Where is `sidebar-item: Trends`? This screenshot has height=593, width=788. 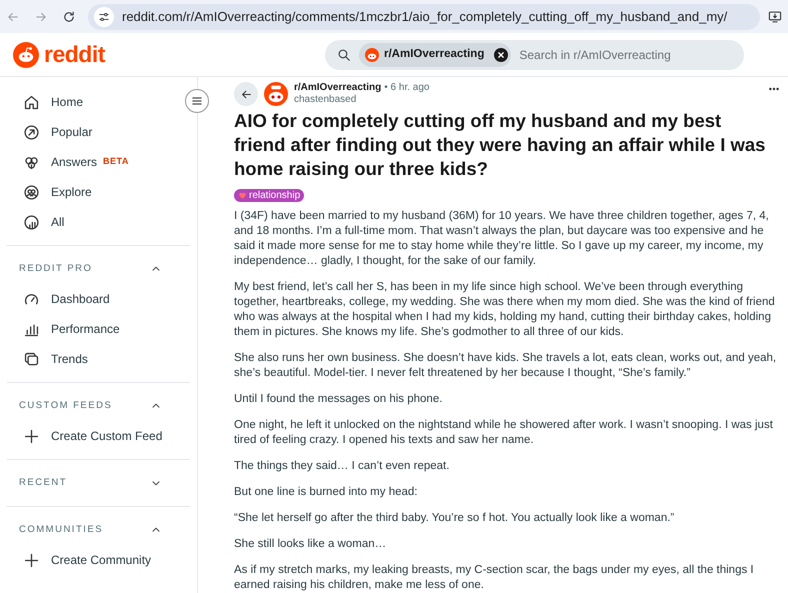
sidebar-item: Trends is located at coordinates (91, 359).